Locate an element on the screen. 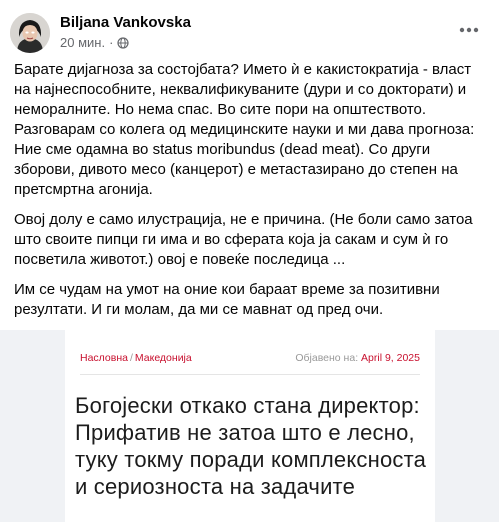 The image size is (499, 522). post-header: Biljana Vankovska 20 мин. · is located at coordinates (249, 30).